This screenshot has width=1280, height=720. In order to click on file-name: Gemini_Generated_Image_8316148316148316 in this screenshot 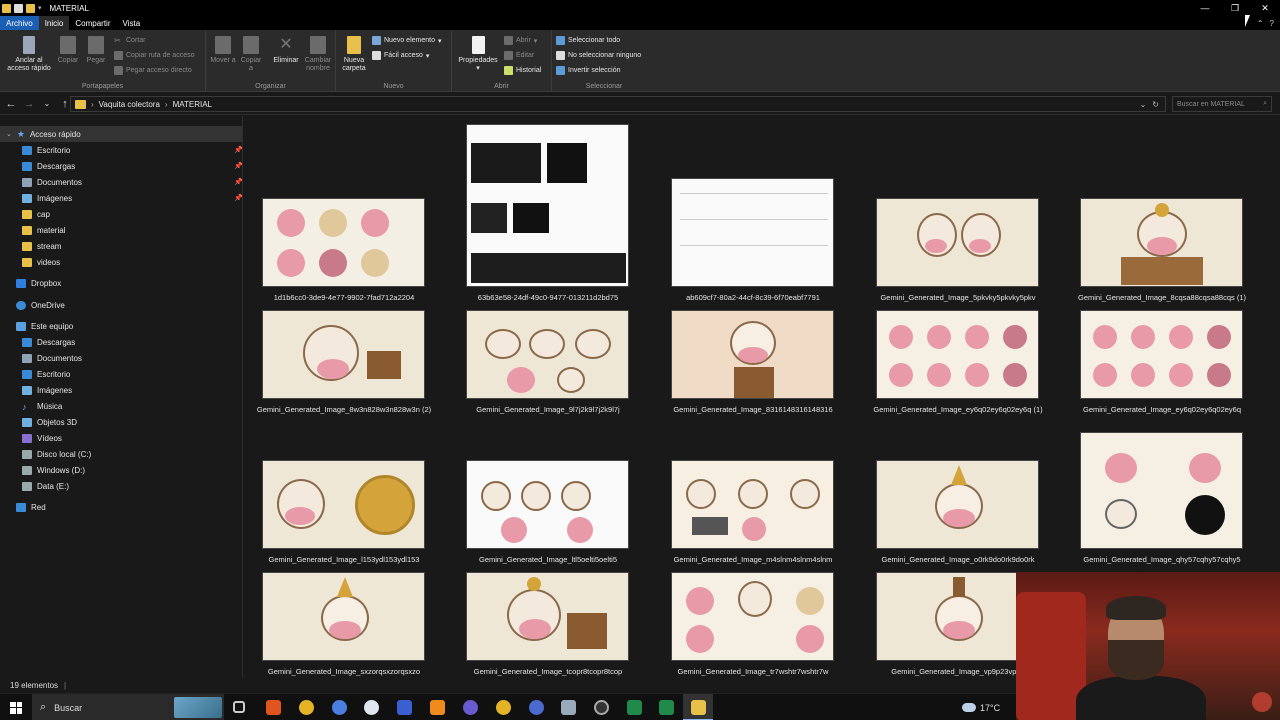, I will do `click(753, 409)`.